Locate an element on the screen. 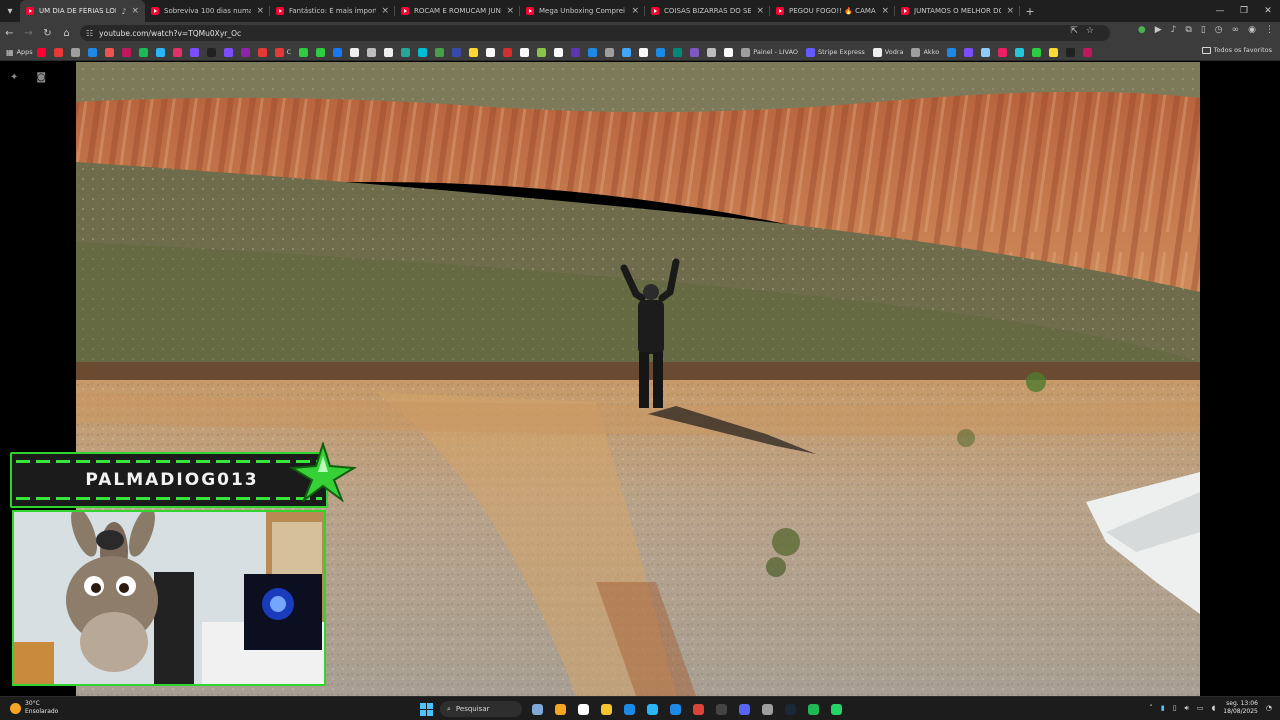 Image resolution: width=1280 pixels, height=720 pixels. clock: seg. 13:06 18/08/2025 is located at coordinates (1240, 708).